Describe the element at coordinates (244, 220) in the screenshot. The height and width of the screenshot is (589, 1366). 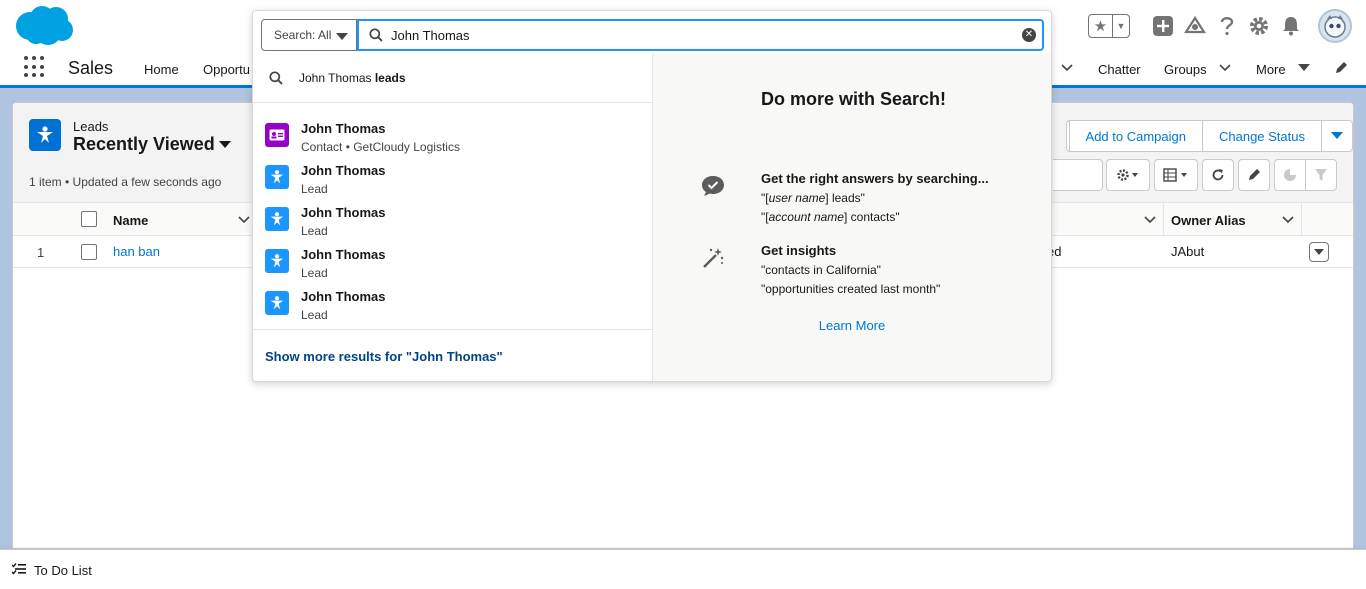
I see `name-column-chevron-down-icon` at that location.